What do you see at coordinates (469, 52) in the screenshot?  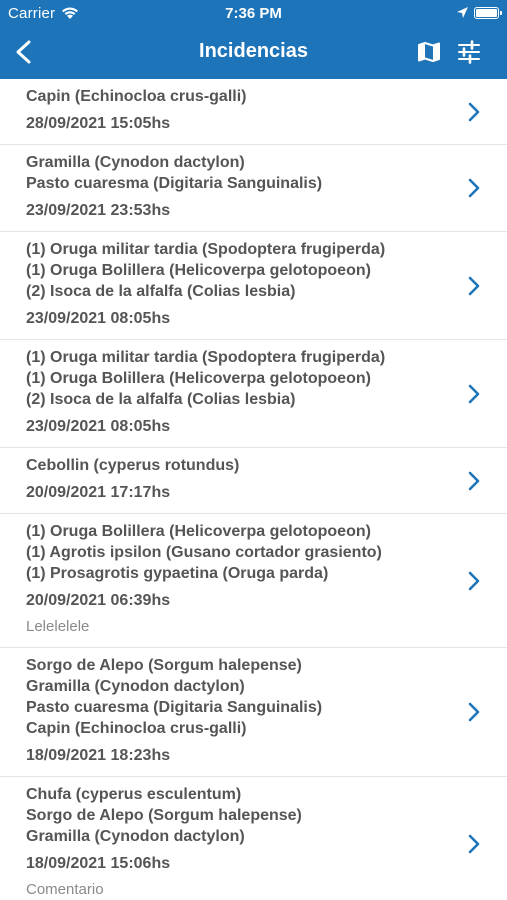 I see `filter-sliders-icon` at bounding box center [469, 52].